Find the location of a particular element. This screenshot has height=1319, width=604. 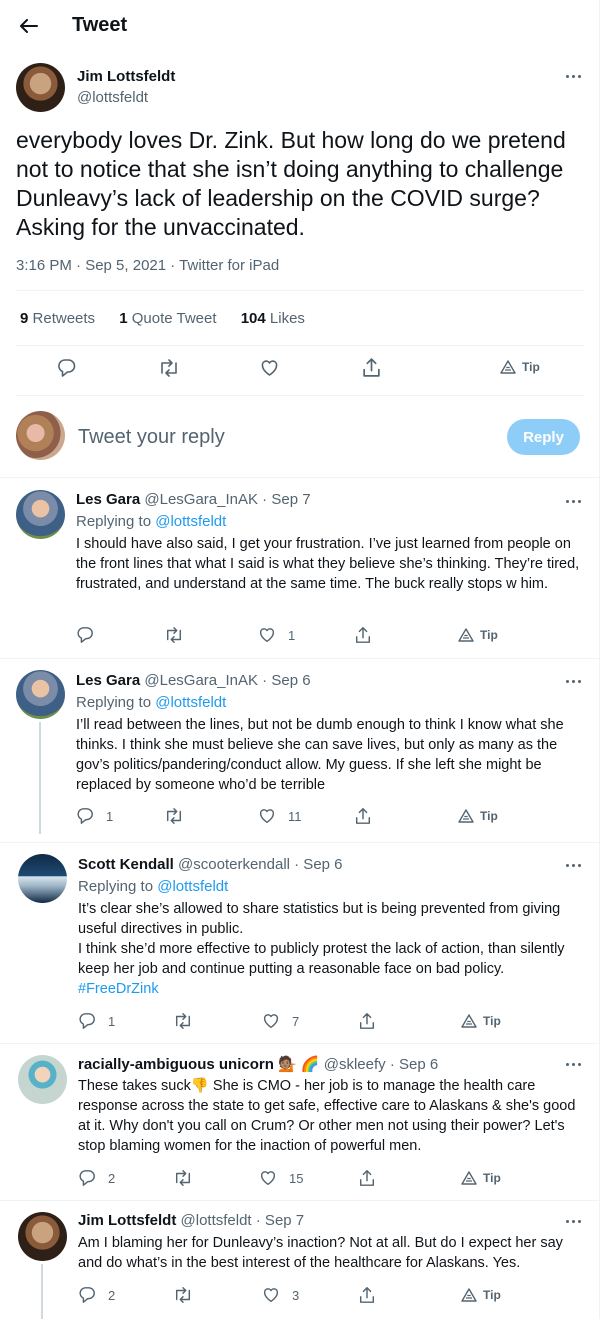

like-action: 11 is located at coordinates (280, 816).